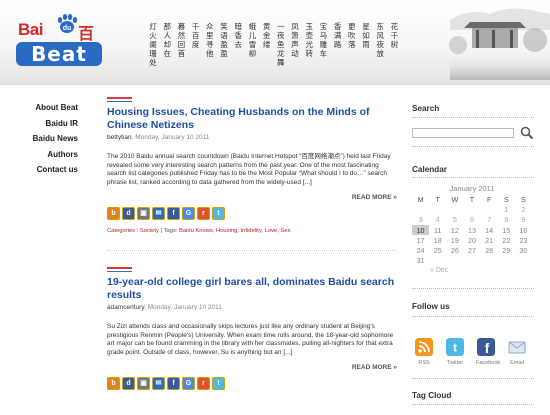  Describe the element at coordinates (454, 251) in the screenshot. I see `calendar-day: 26` at that location.